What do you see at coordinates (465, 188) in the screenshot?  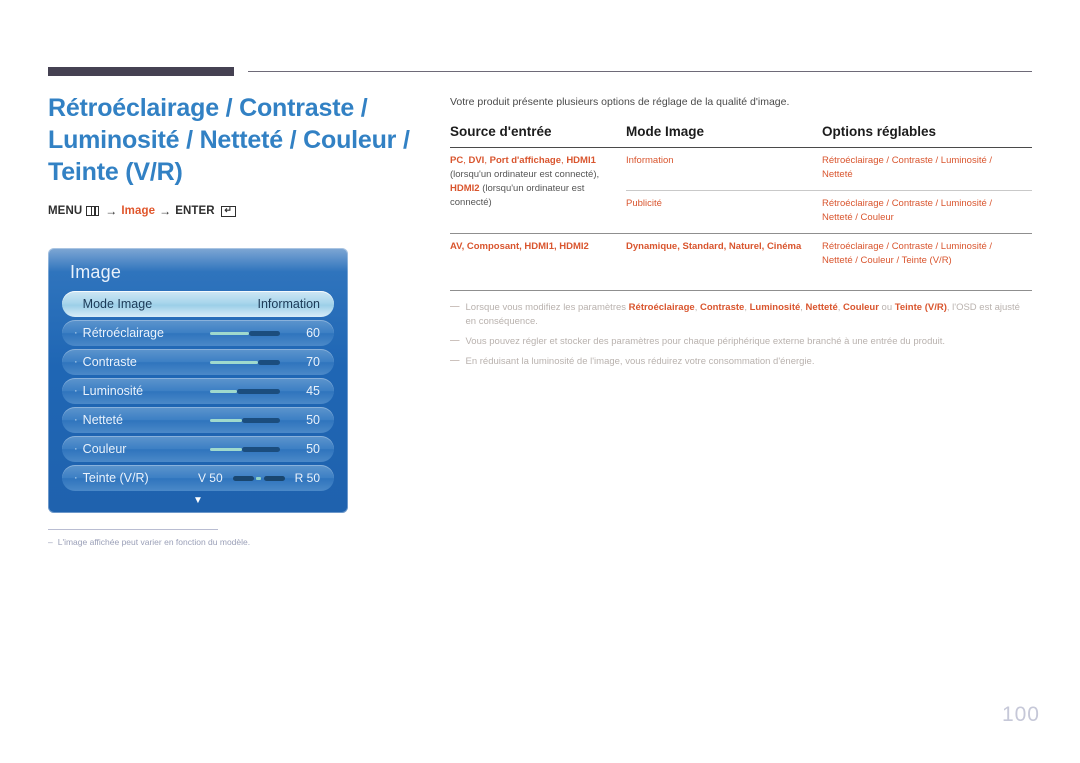 I see `source-fragment: HDMI2` at bounding box center [465, 188].